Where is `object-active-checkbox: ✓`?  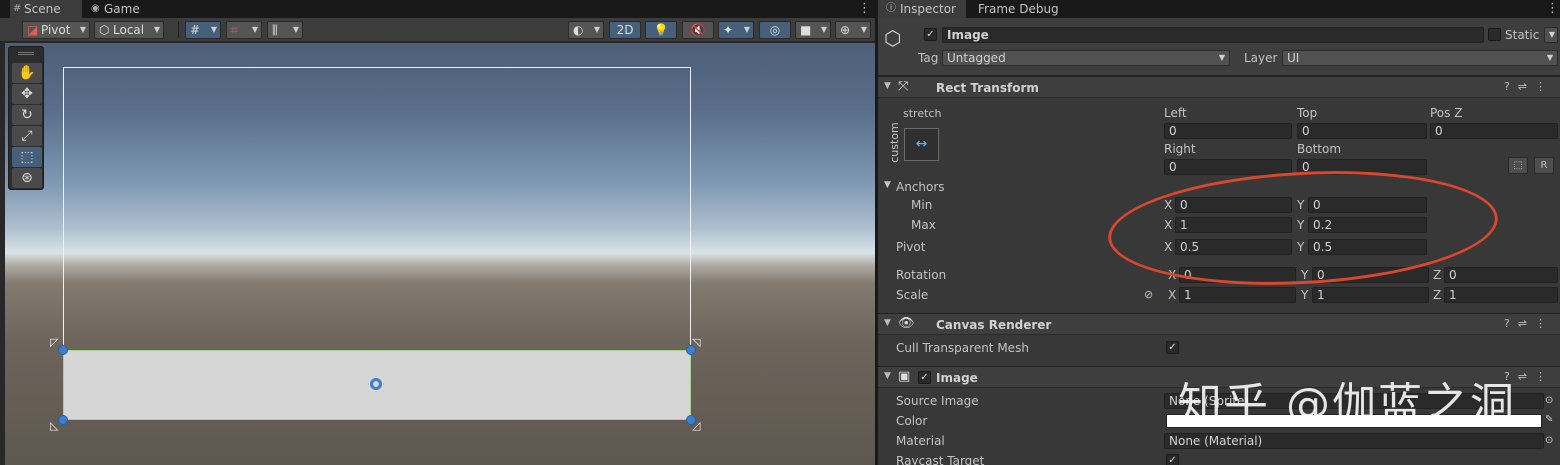 object-active-checkbox: ✓ is located at coordinates (930, 34).